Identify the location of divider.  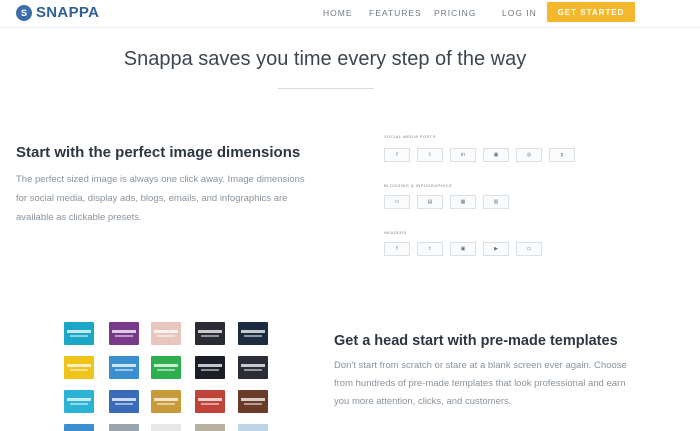
(326, 88).